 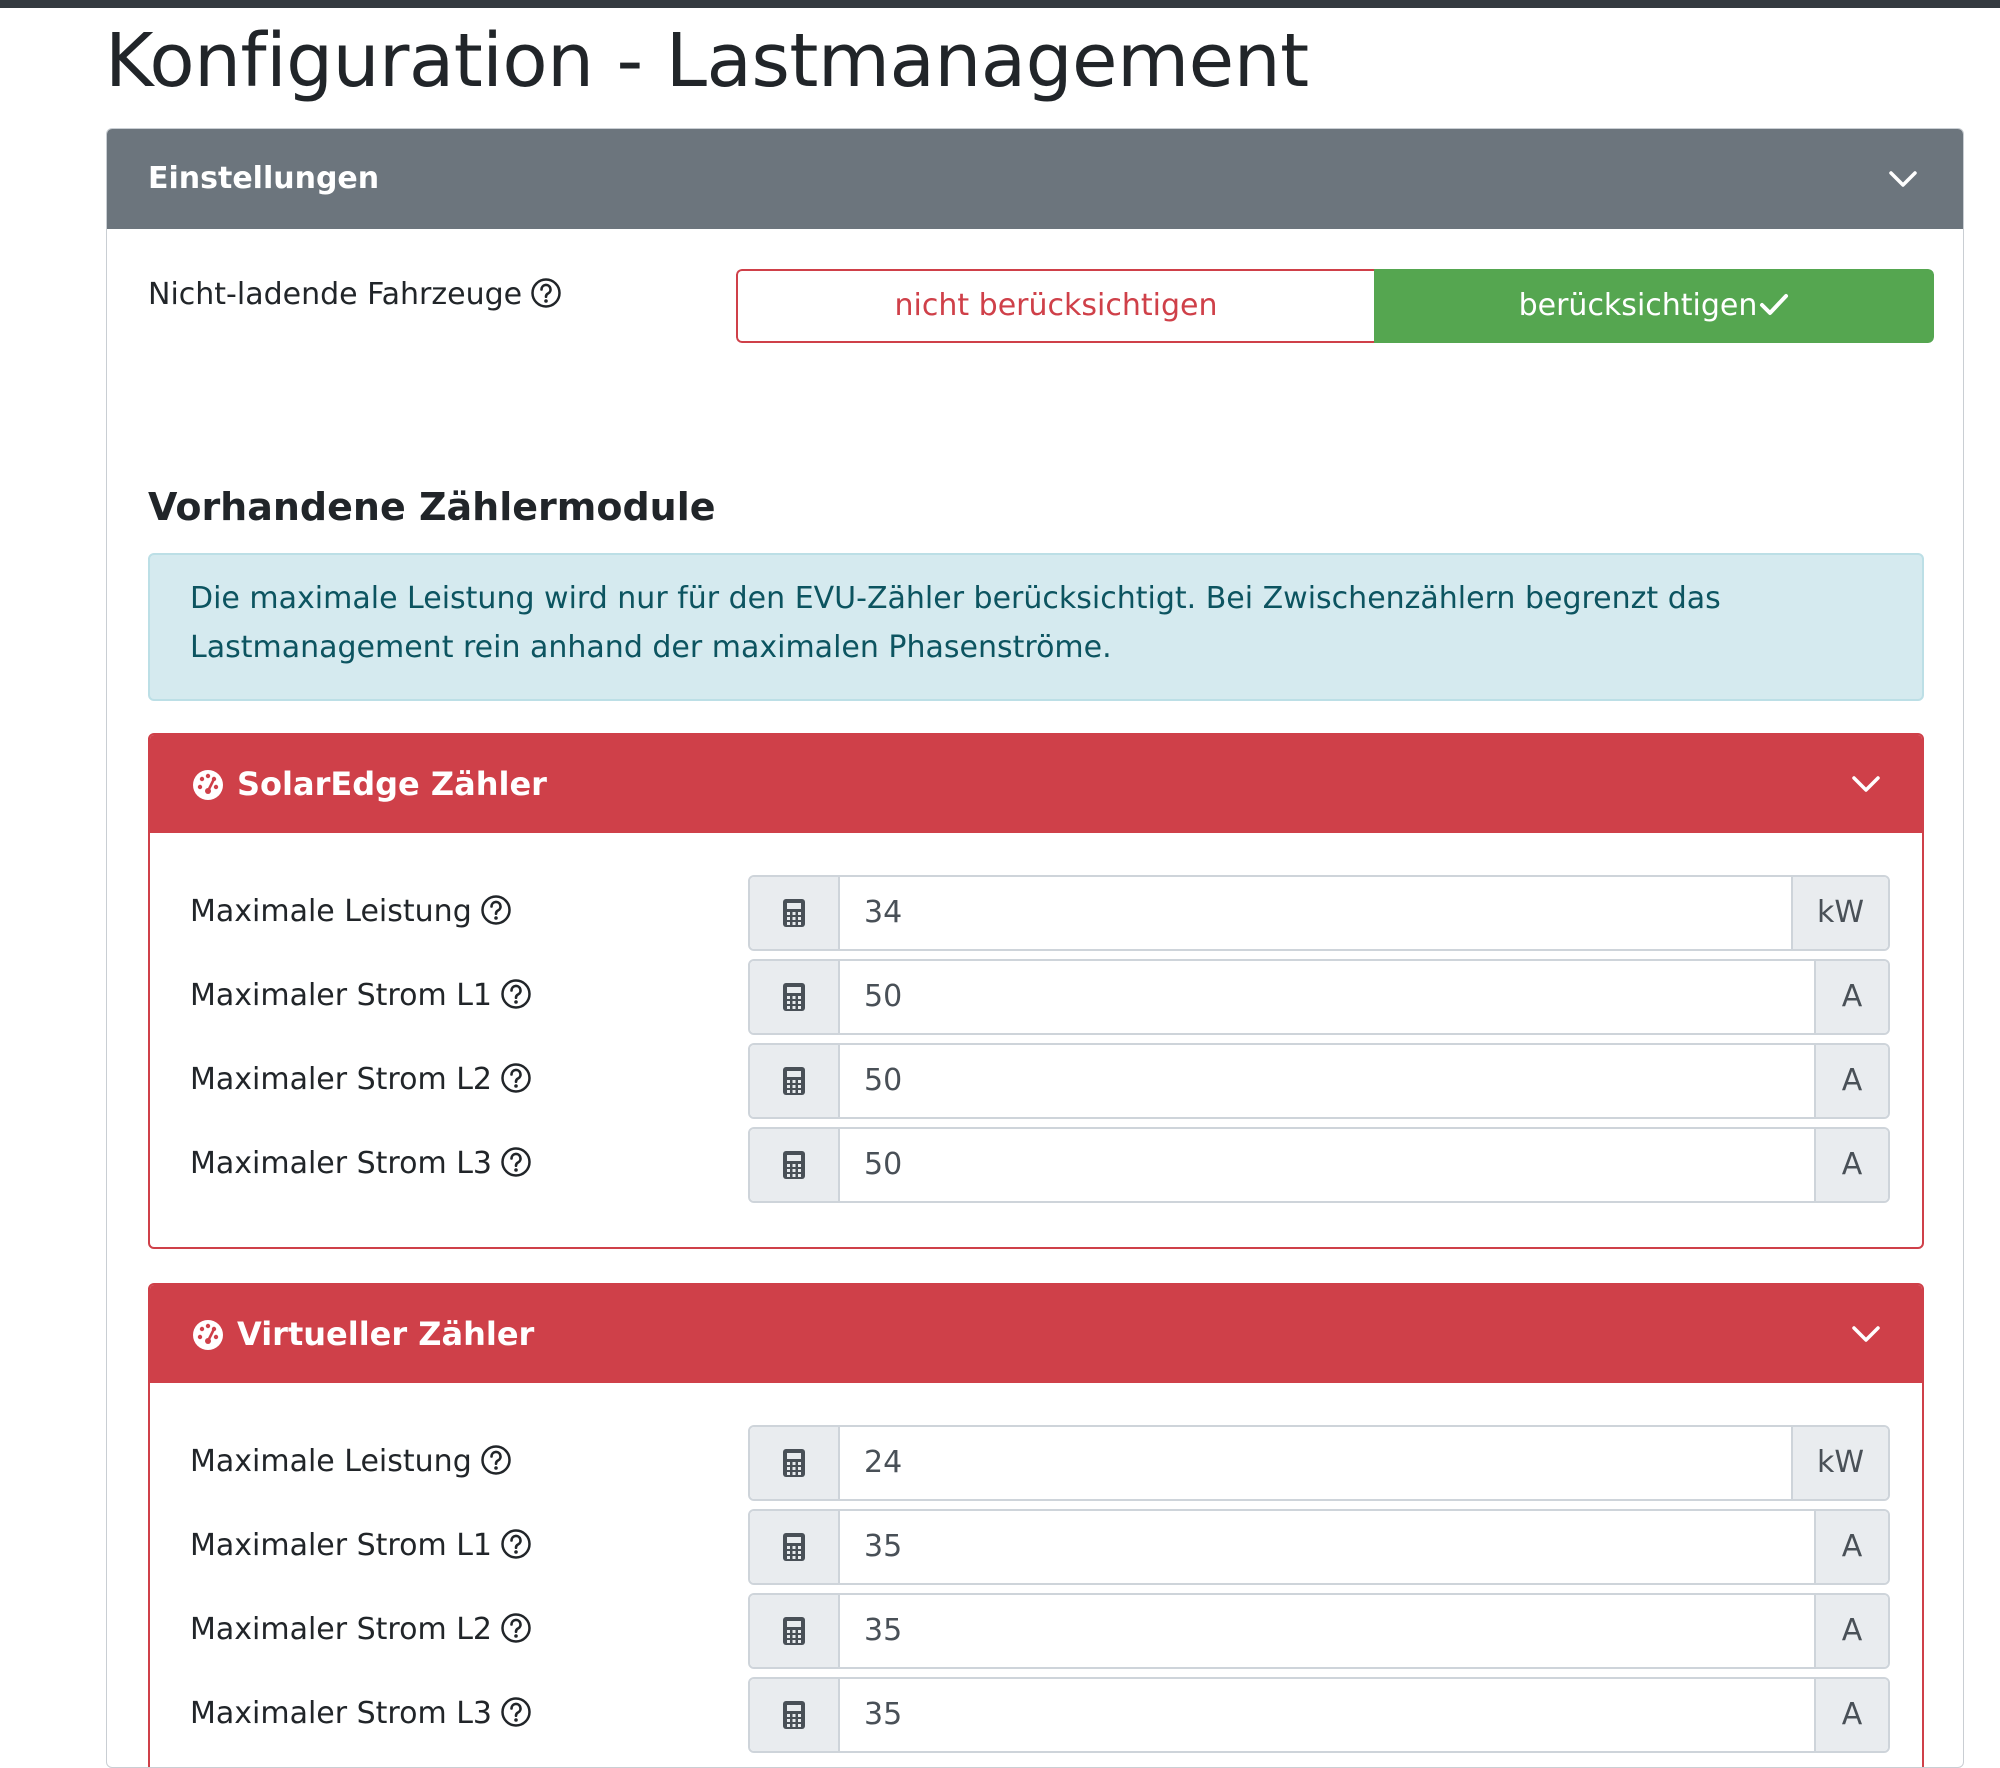 I want to click on meter-card-title: SolarEdge Zähler, so click(x=392, y=784).